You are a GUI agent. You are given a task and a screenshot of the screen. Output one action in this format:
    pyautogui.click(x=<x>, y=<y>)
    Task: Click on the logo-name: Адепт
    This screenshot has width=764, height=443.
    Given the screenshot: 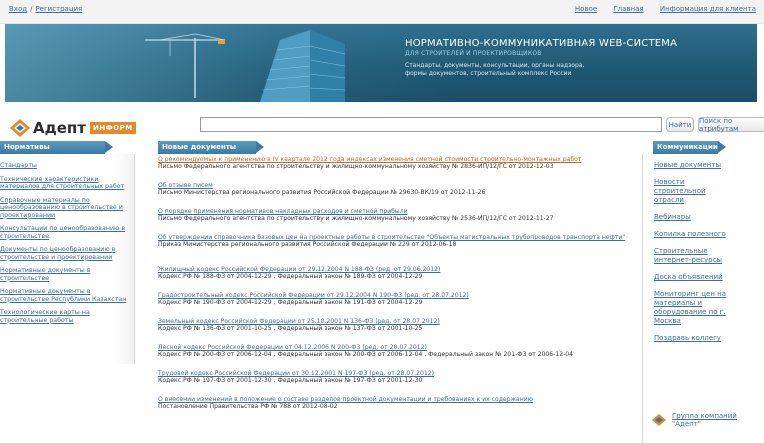 What is the action you would take?
    pyautogui.click(x=59, y=128)
    